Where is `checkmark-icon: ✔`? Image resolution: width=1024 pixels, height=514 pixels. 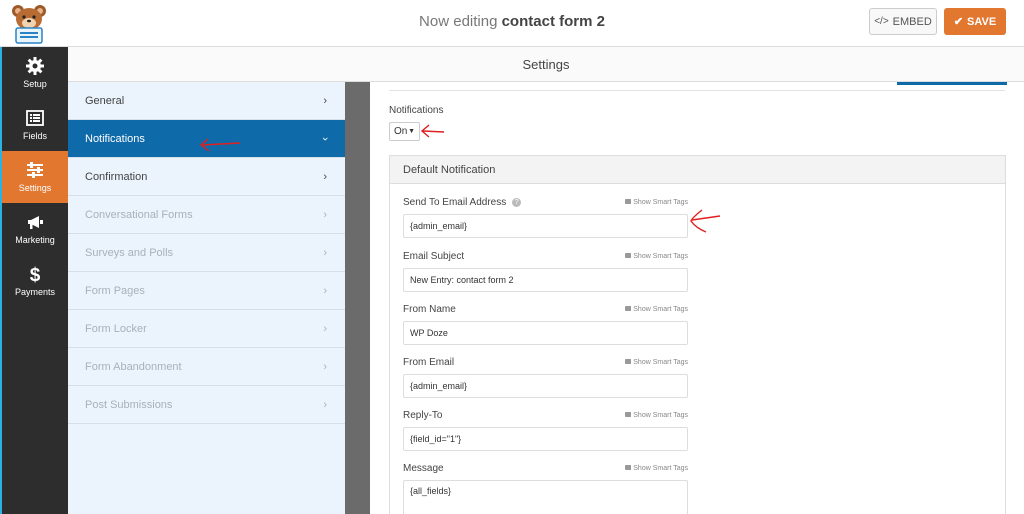 checkmark-icon: ✔ is located at coordinates (958, 22).